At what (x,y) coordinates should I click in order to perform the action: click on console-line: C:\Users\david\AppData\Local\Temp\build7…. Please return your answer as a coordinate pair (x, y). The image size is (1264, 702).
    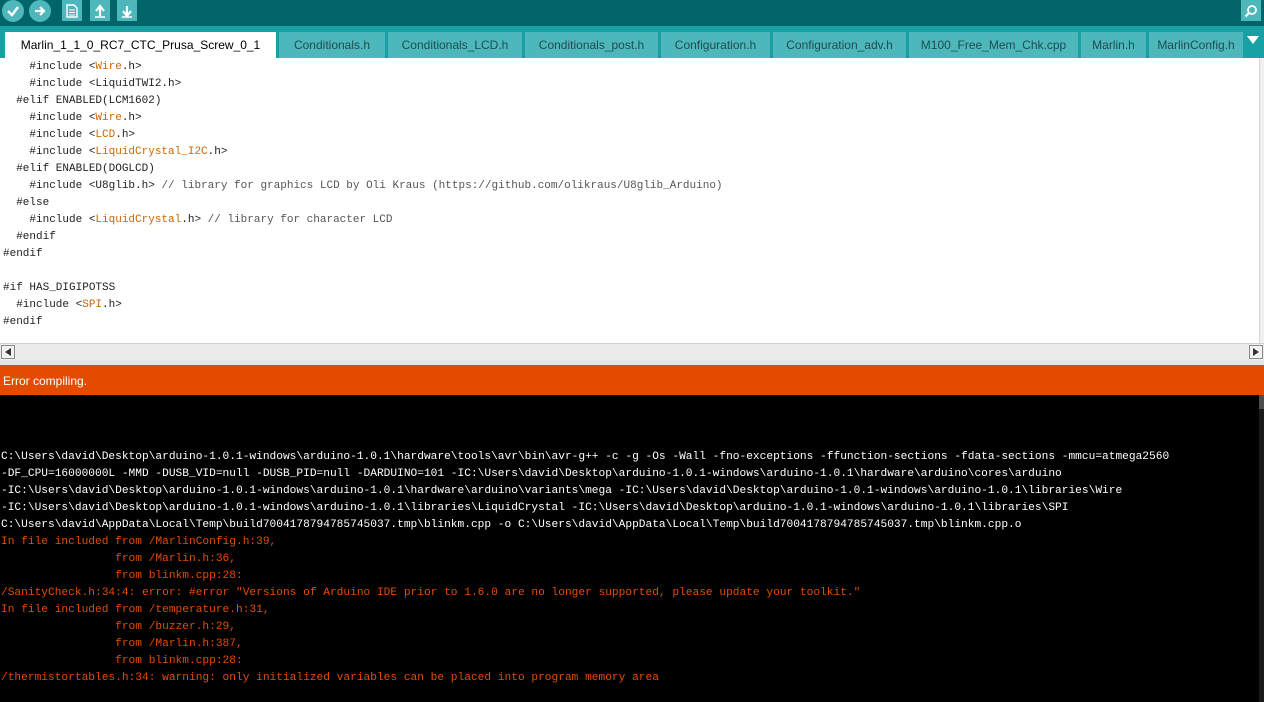
    Looking at the image, I should click on (511, 525).